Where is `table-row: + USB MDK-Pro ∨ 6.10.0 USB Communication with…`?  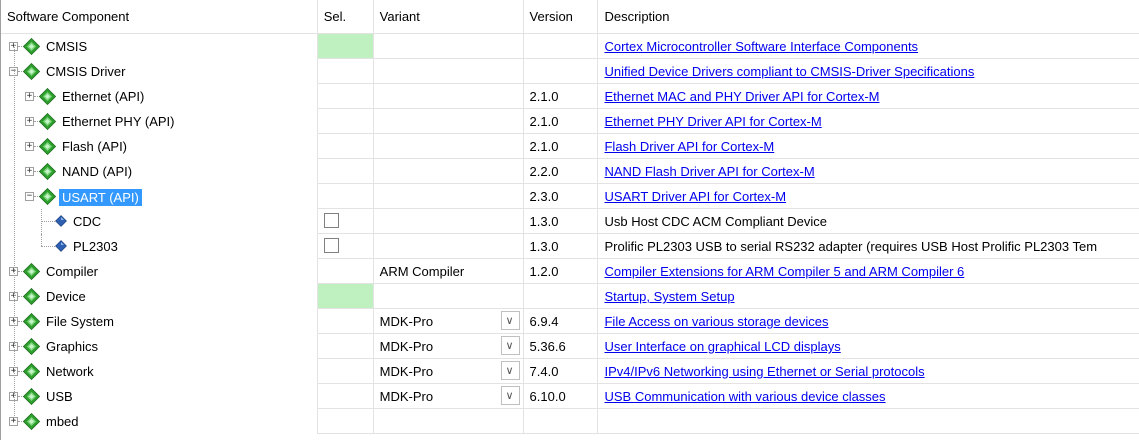 table-row: + USB MDK-Pro ∨ 6.10.0 USB Communication with… is located at coordinates (570, 396).